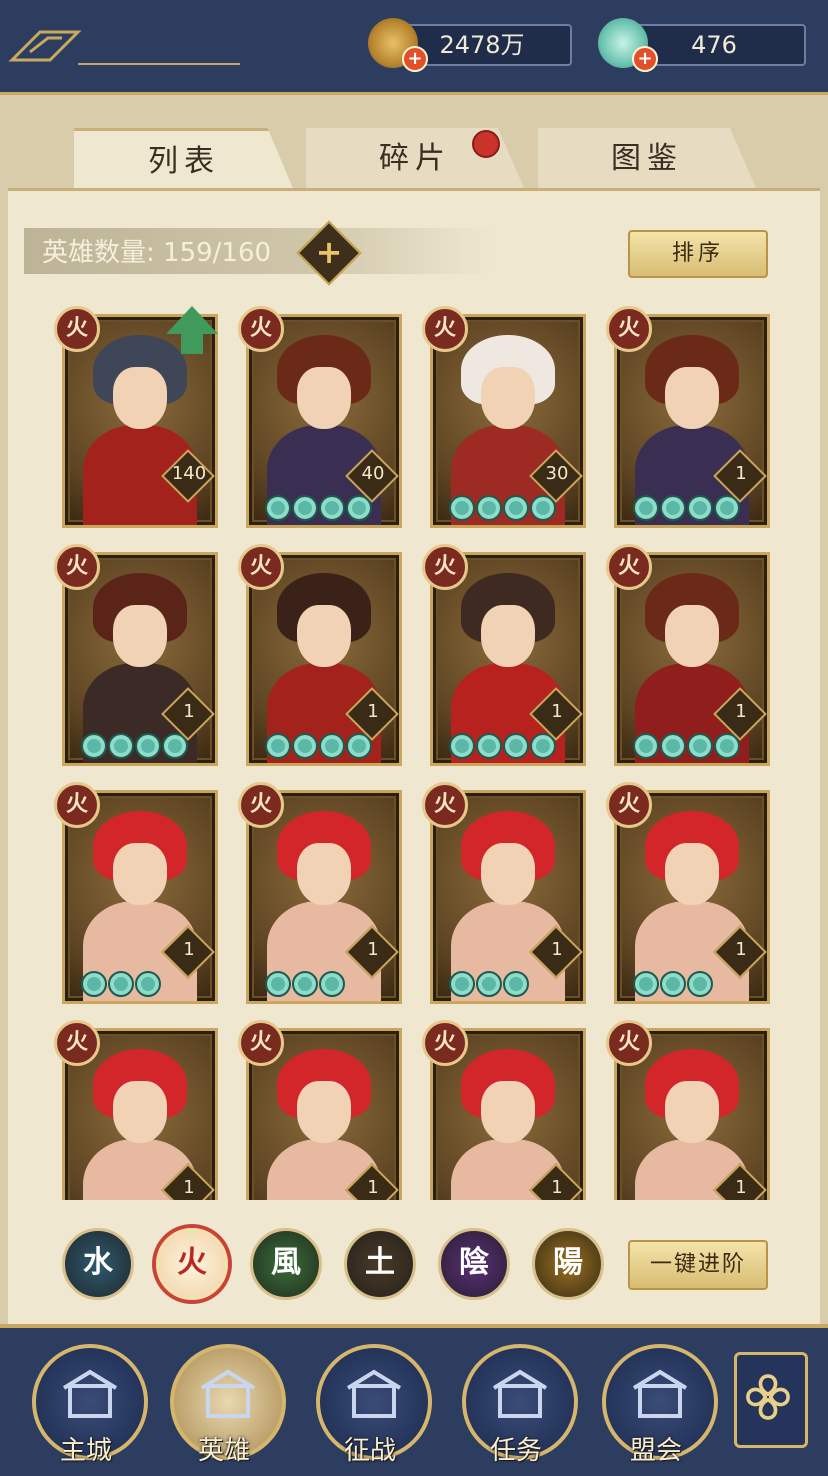 This screenshot has height=1476, width=828. Describe the element at coordinates (470, 45) in the screenshot. I see `coin-counter: 2478万 +` at that location.